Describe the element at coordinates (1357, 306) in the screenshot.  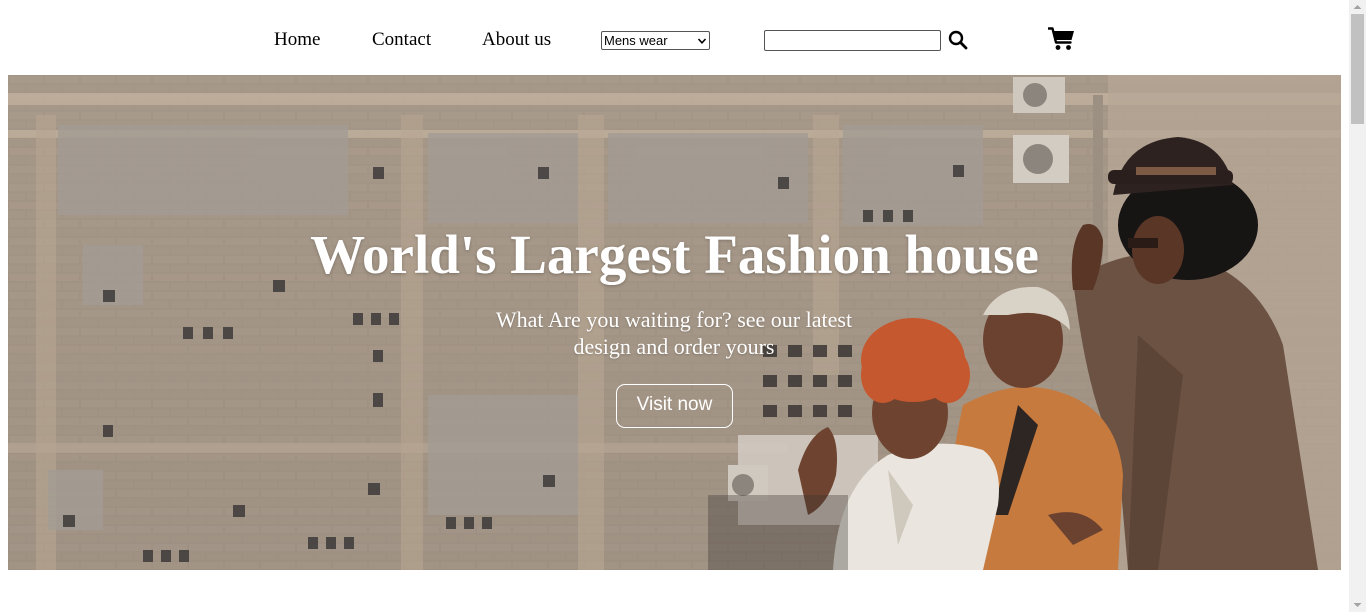
I see `vertical-scrollbar` at that location.